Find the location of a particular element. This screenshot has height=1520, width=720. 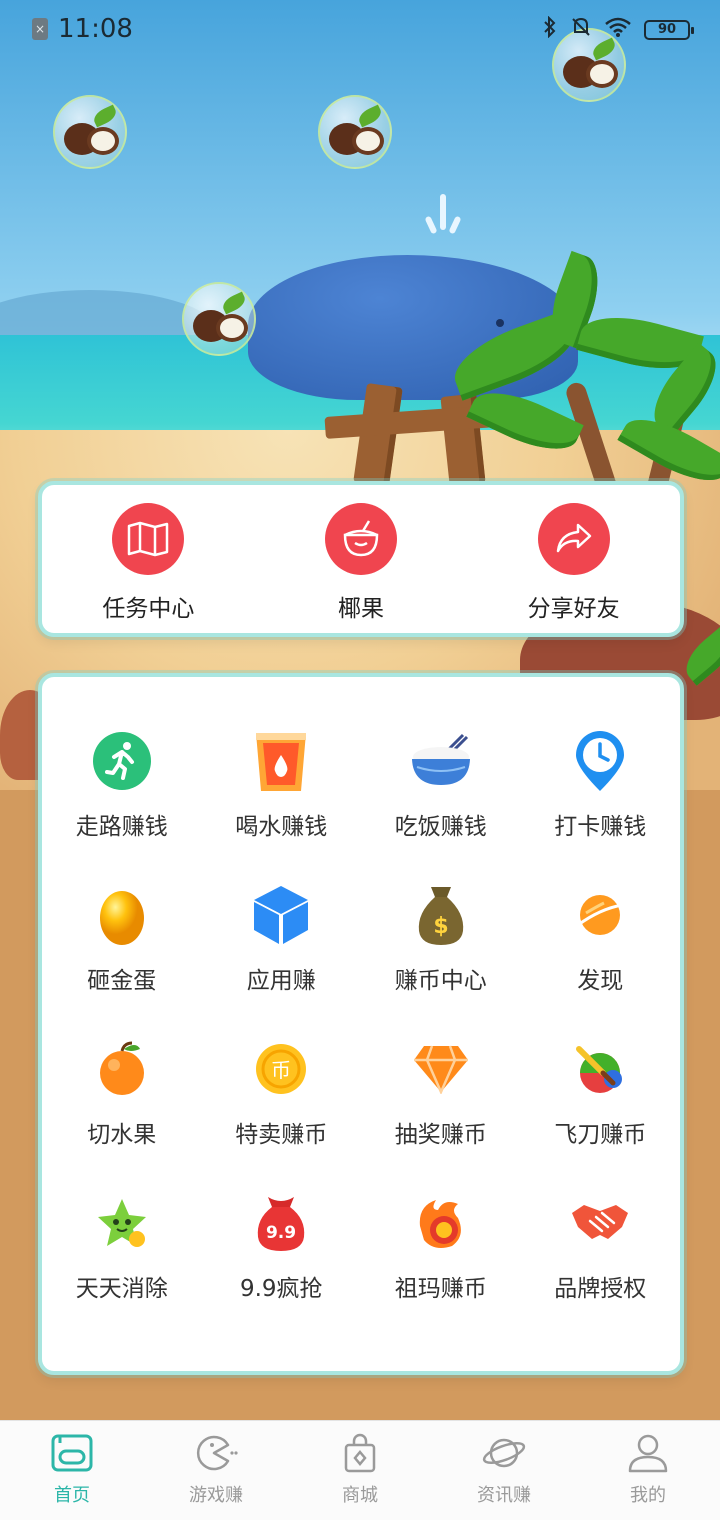

golden-egg-icon is located at coordinates (122, 915).